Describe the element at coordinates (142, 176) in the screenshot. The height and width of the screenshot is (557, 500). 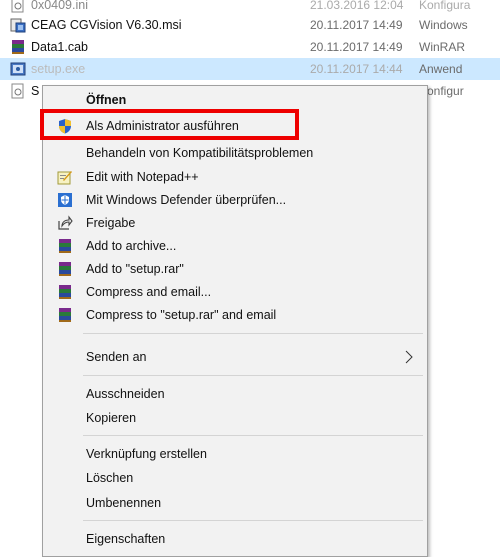
I see `menu-item-label: Edit with Notepad++` at that location.